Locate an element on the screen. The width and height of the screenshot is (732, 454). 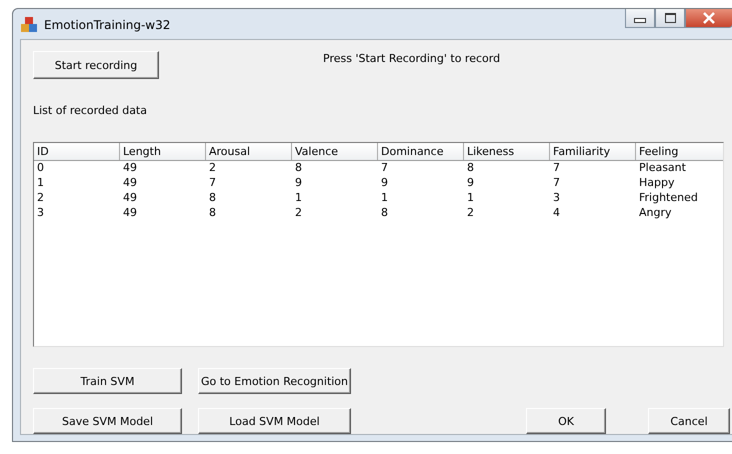
svm-button: Load SVM Model is located at coordinates (274, 421).